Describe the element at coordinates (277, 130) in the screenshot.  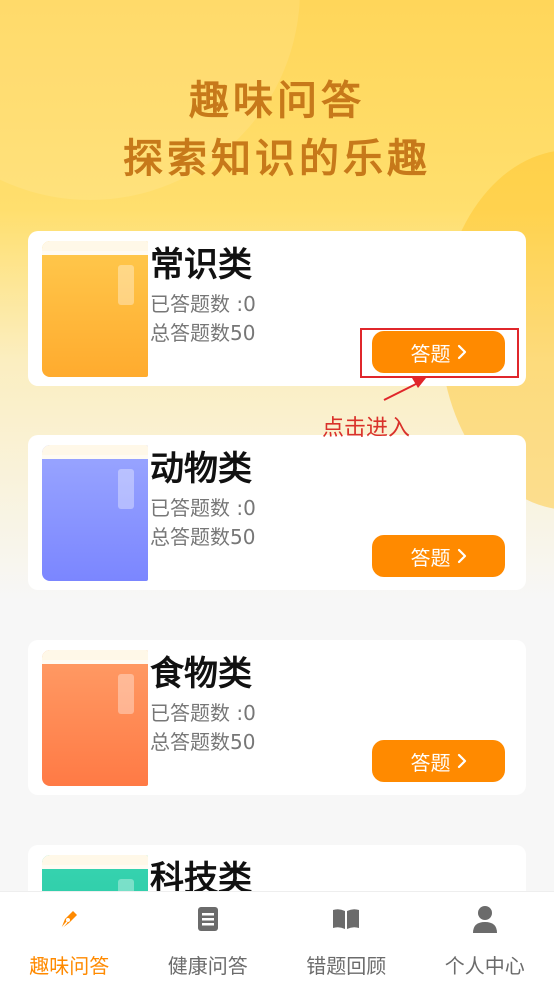
I see `page-header: 趣味问答 探索知识的乐趣` at that location.